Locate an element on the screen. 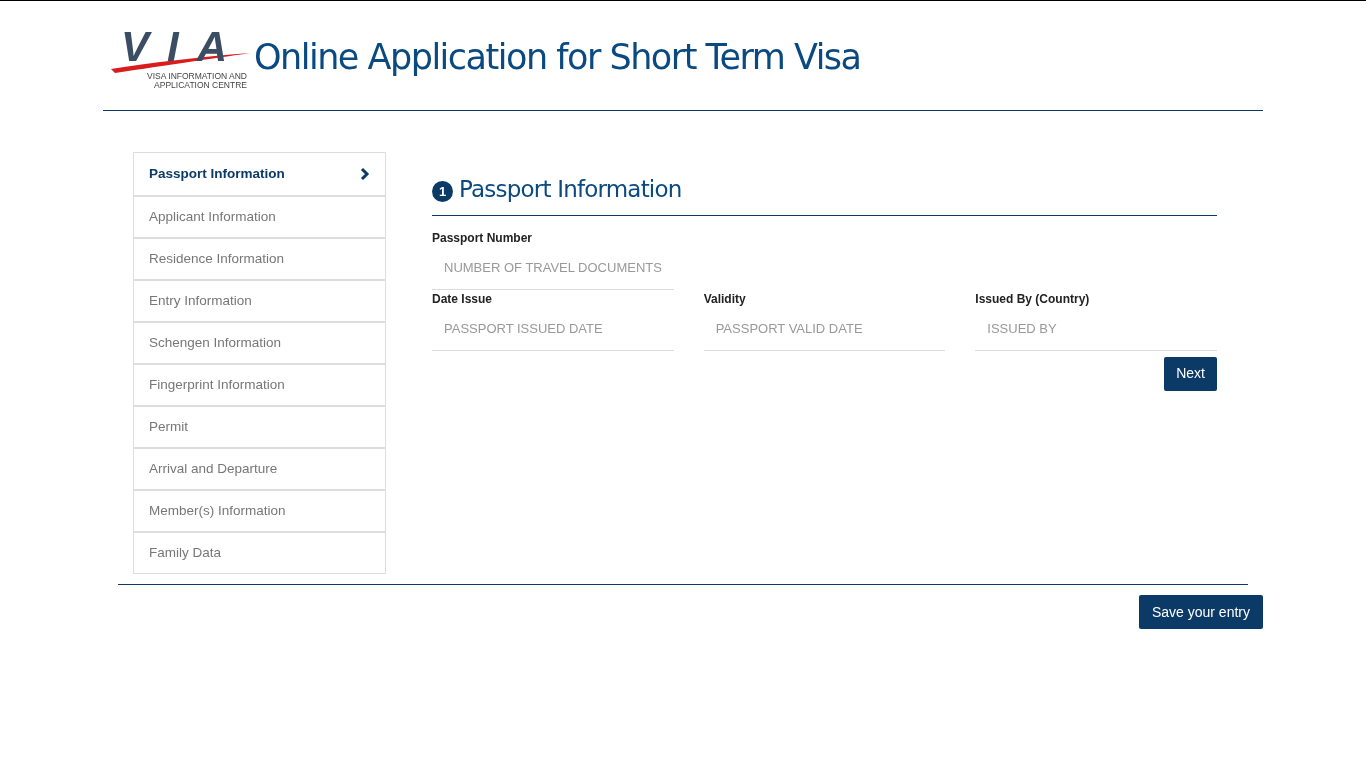 This screenshot has width=1366, height=768. sidebar-item: Entry Information is located at coordinates (259, 300).